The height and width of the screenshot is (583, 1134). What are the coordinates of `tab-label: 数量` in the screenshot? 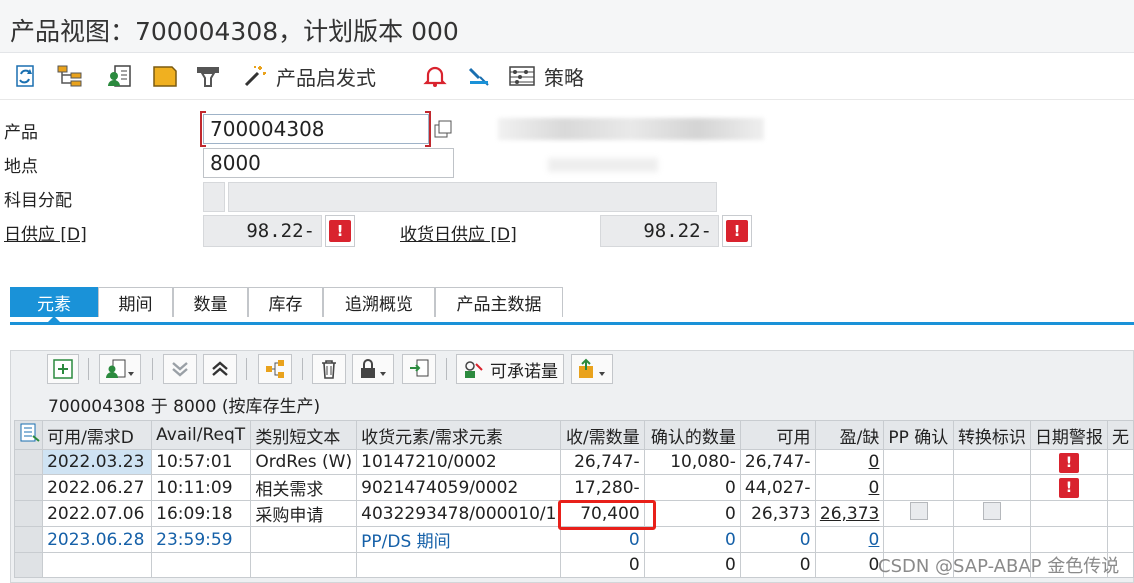 It's located at (210, 305).